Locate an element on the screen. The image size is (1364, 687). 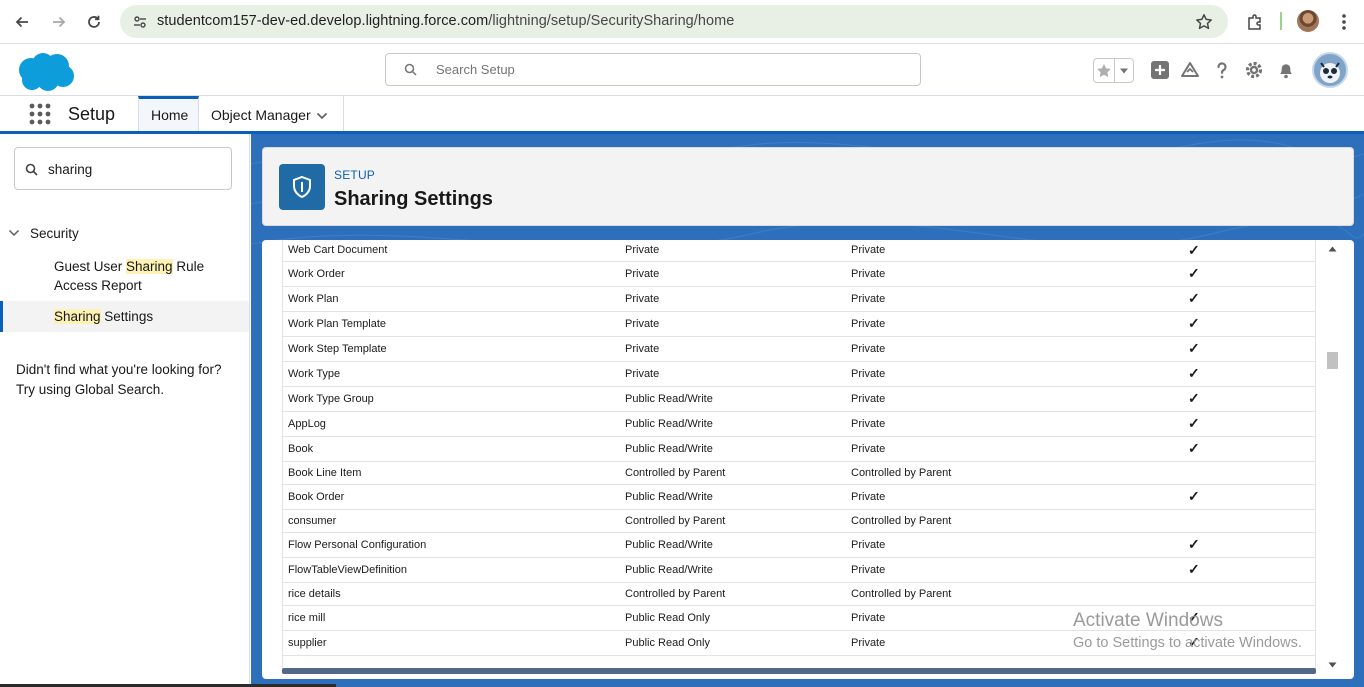
setup-search-input: Search Setup is located at coordinates (653, 69).